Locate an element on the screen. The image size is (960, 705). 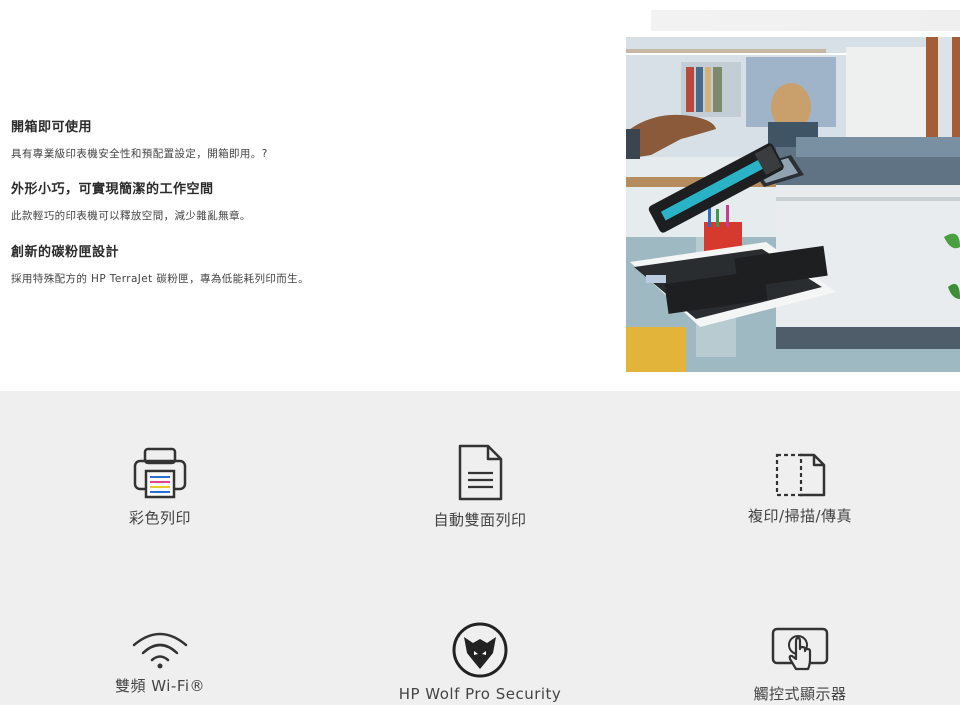
printer-icon is located at coordinates (160, 473).